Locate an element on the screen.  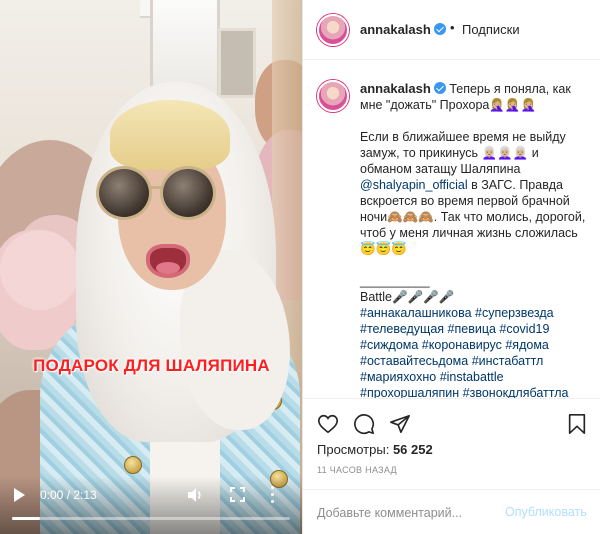
publish-button: Опубликовать is located at coordinates (546, 512).